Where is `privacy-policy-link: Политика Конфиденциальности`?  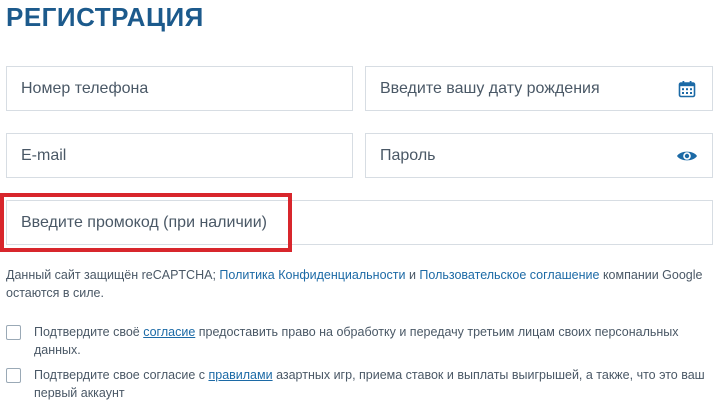 privacy-policy-link: Политика Конфиденциальности is located at coordinates (312, 275).